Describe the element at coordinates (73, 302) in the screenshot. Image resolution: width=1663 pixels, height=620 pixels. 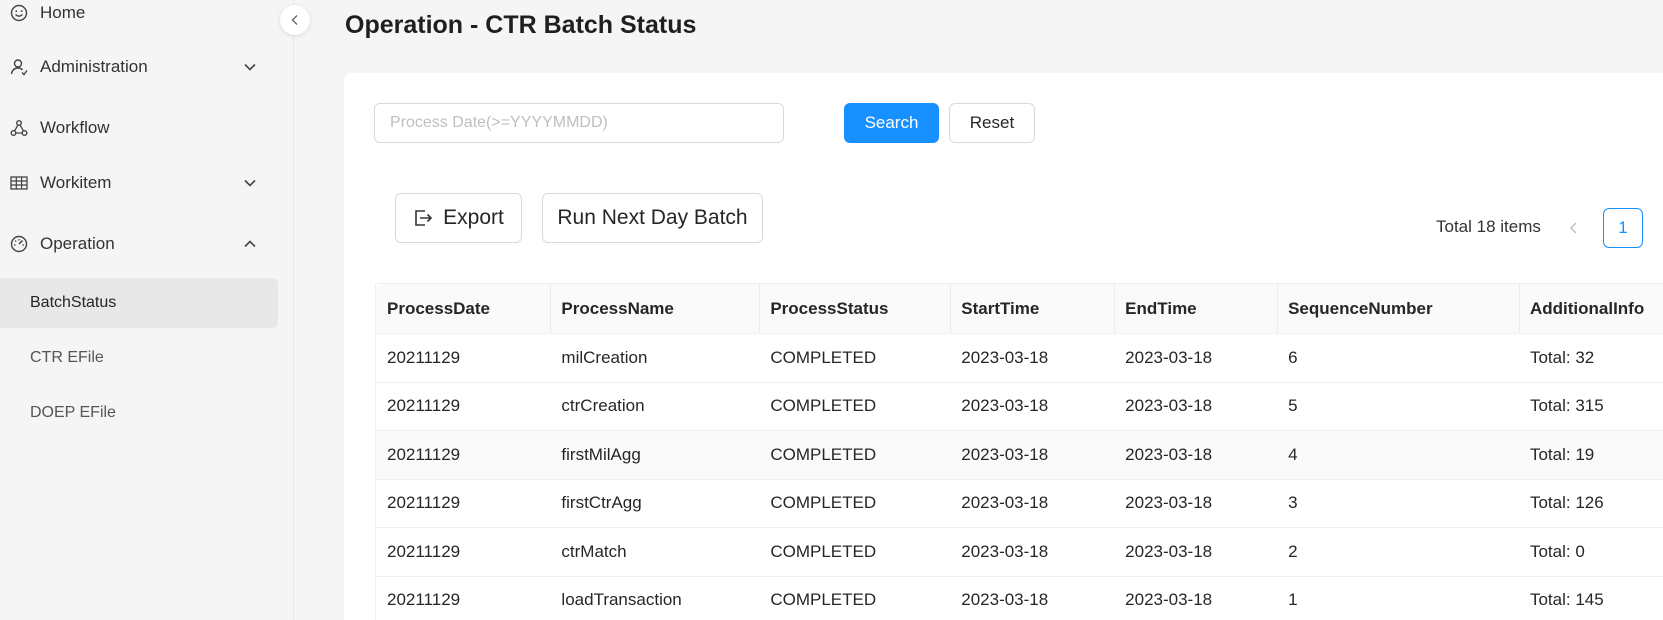
I see `sidebar-subitem-label: BatchStatus` at that location.